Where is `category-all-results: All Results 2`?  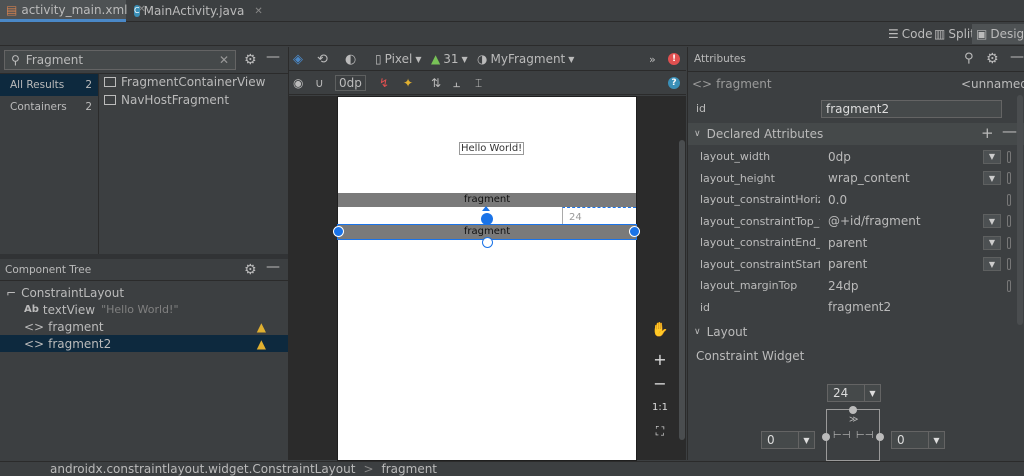 category-all-results: All Results 2 is located at coordinates (49, 85).